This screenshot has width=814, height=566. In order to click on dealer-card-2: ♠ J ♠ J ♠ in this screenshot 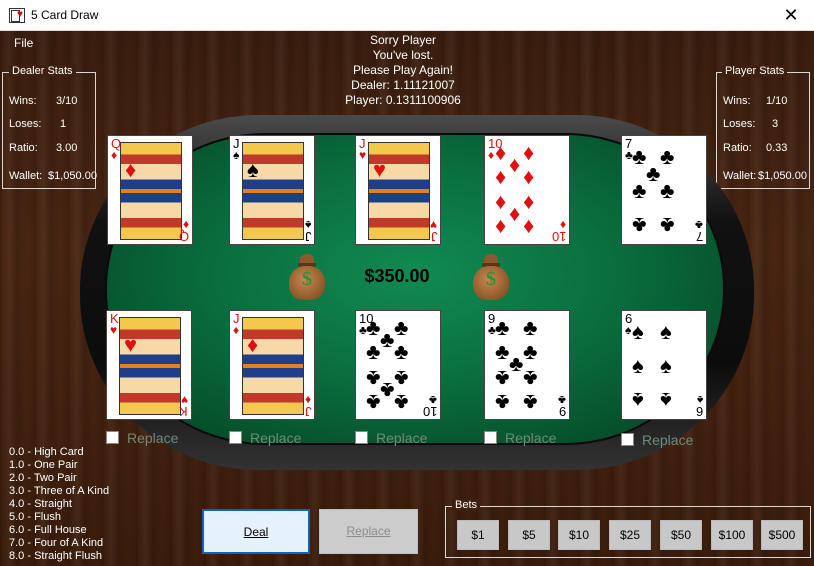, I will do `click(272, 190)`.